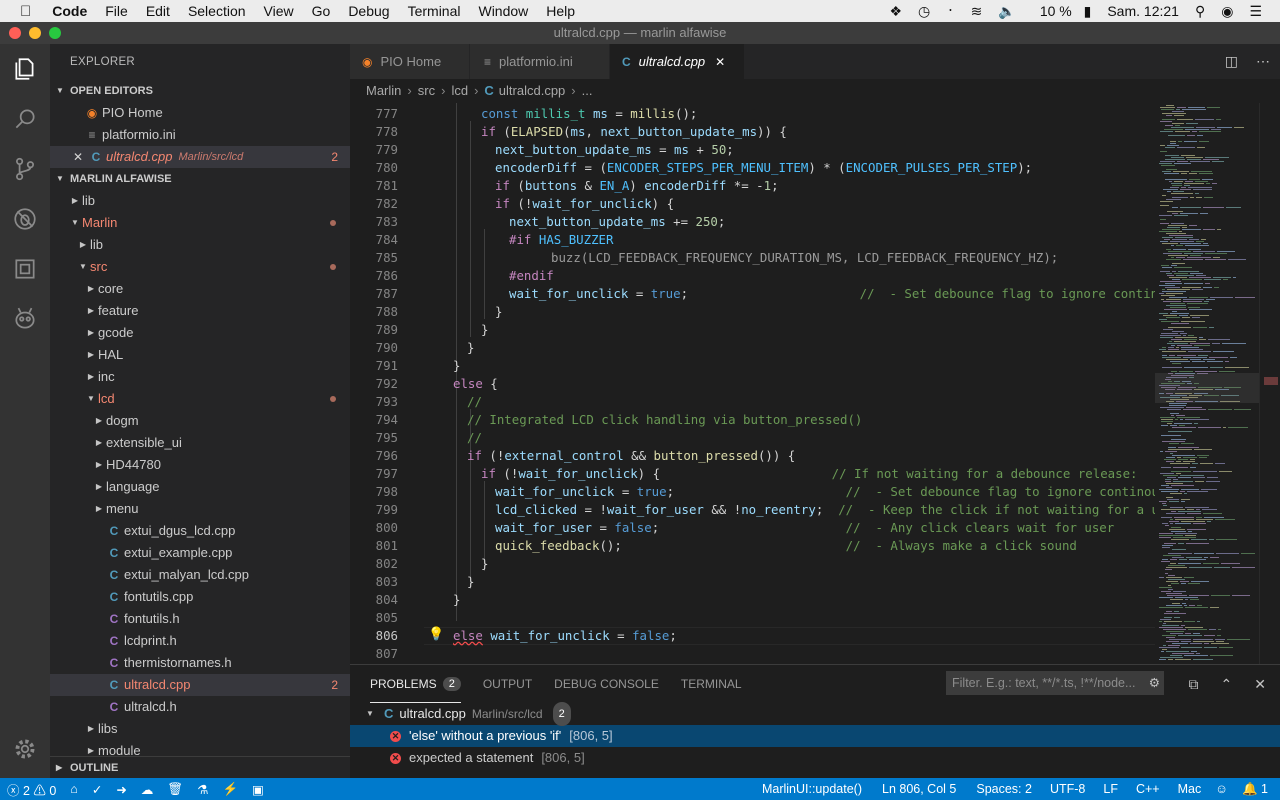 The width and height of the screenshot is (1280, 800). I want to click on tab-platformio-ini: ≡ platformio.ini, so click(540, 61).